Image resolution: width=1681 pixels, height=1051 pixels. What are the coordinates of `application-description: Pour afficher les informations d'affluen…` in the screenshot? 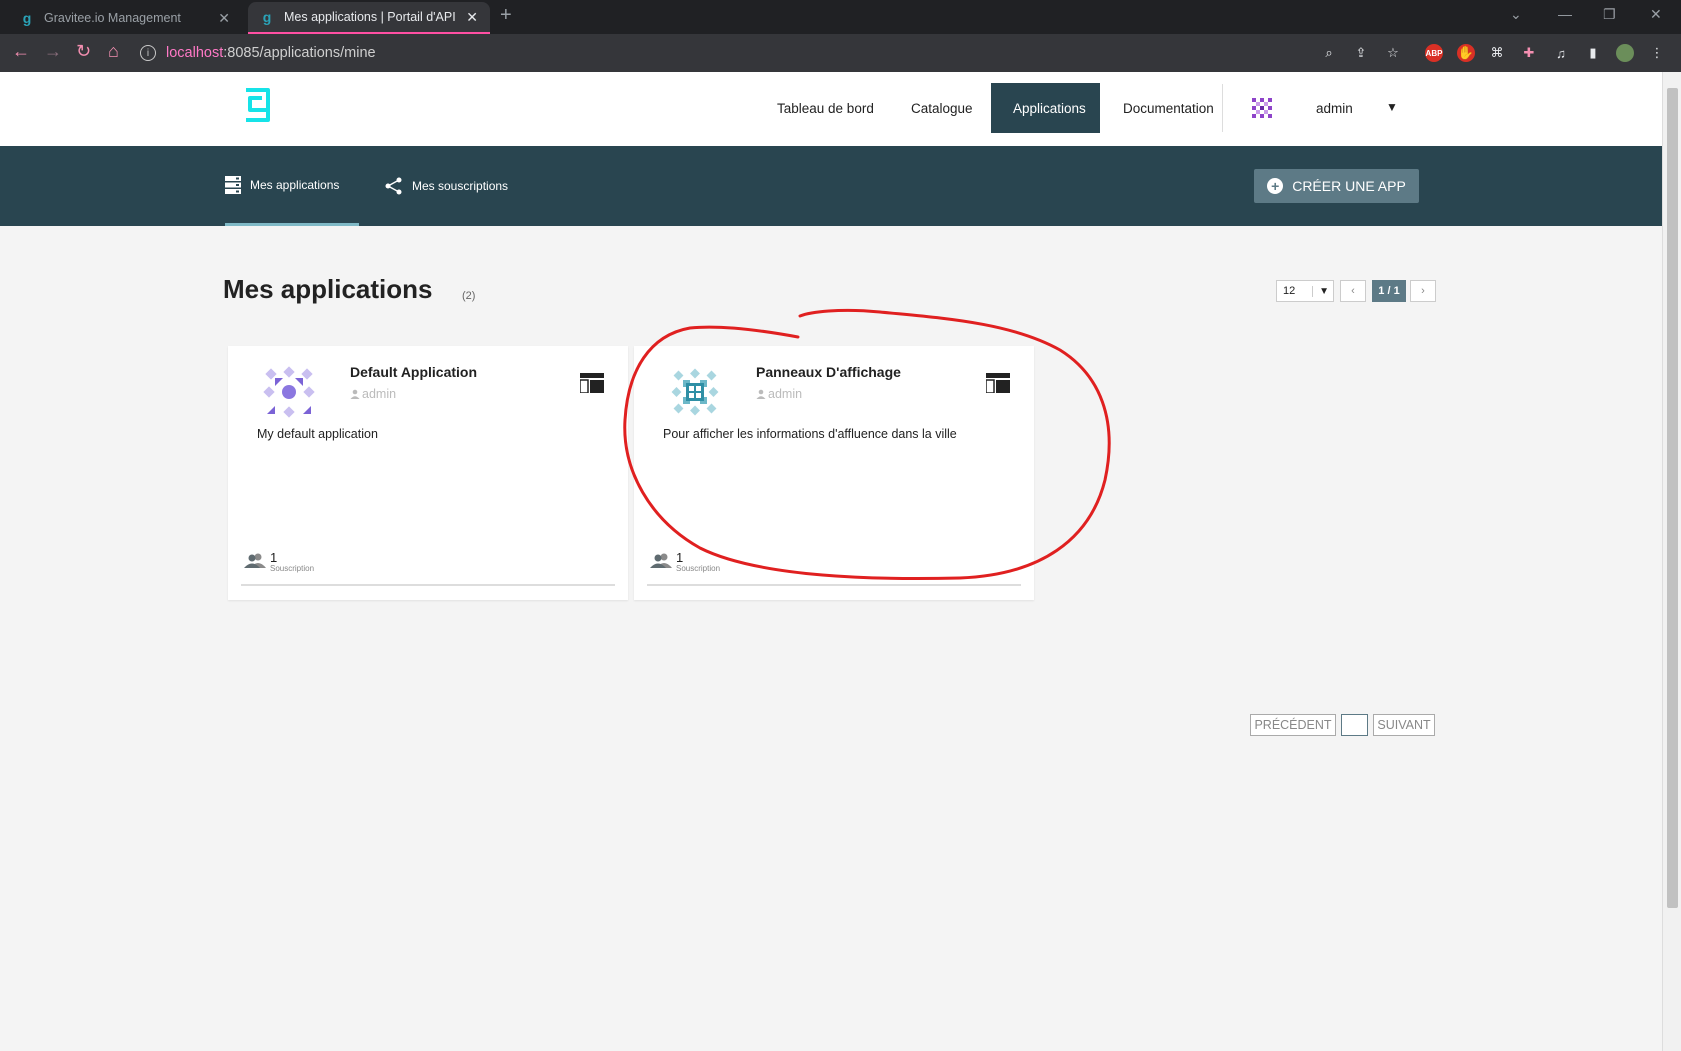 It's located at (810, 434).